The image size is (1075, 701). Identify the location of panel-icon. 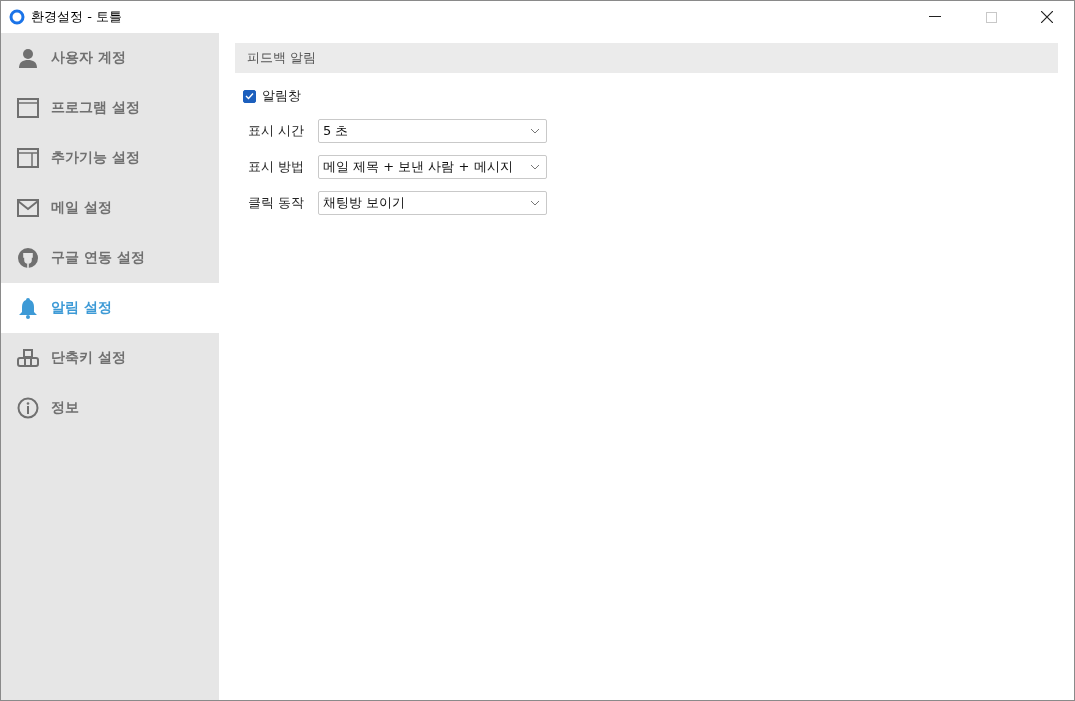
(28, 158).